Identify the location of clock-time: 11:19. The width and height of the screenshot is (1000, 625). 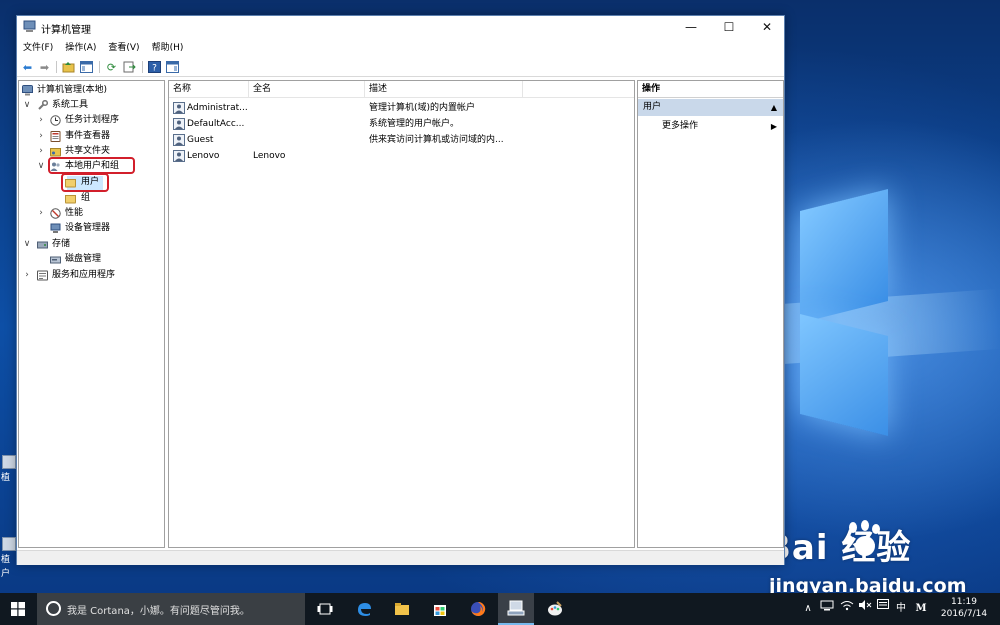
(964, 602).